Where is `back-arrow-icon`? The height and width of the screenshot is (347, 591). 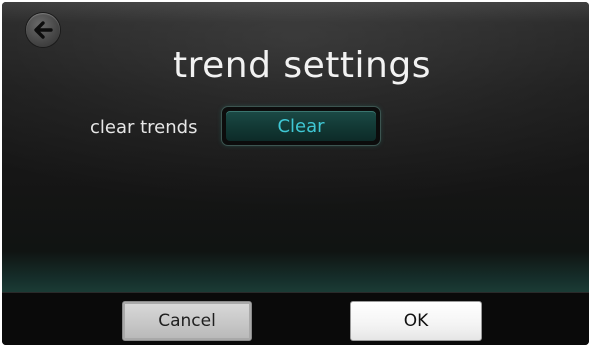 back-arrow-icon is located at coordinates (43, 30).